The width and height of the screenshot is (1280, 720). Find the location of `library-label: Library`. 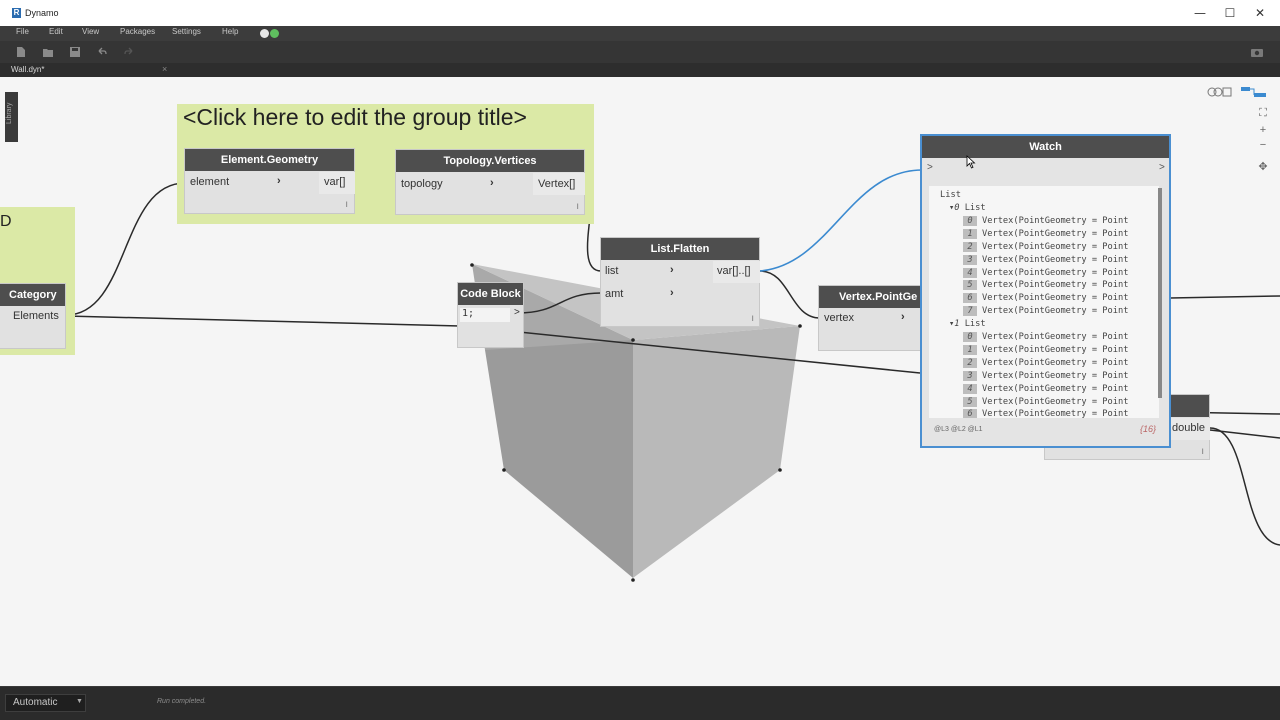

library-label: Library is located at coordinates (9, 113).